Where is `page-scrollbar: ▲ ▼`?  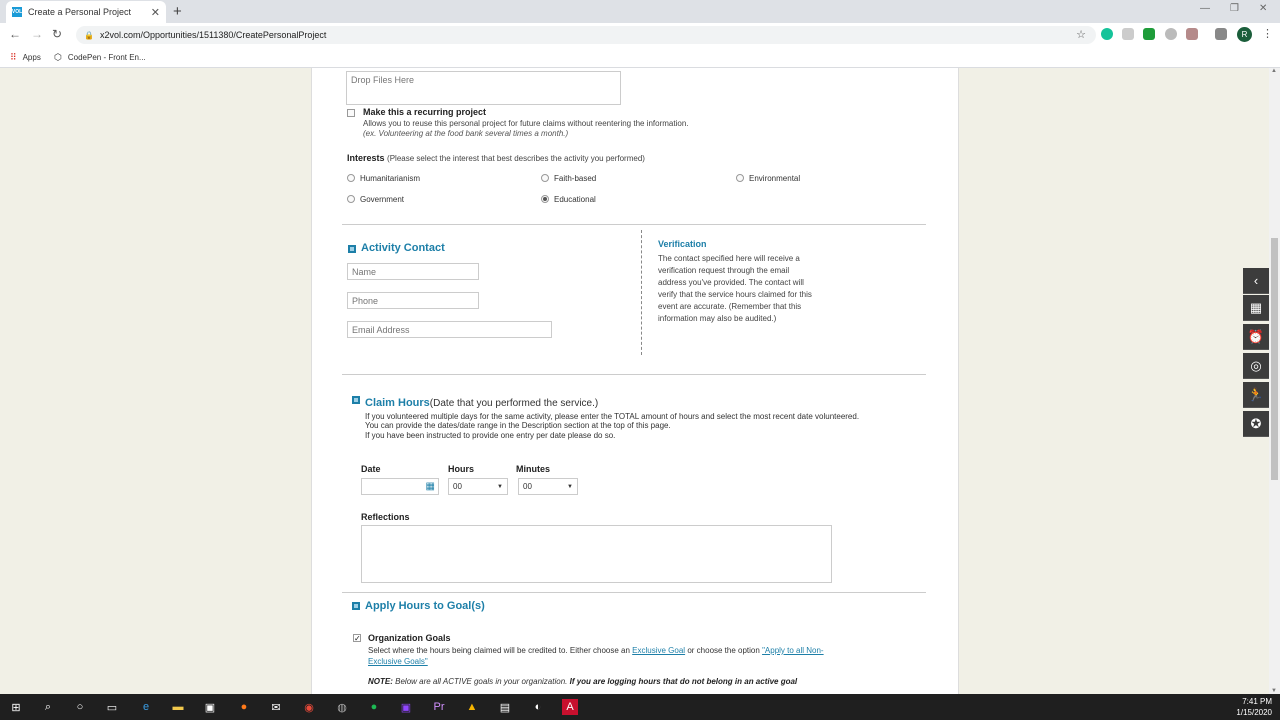 page-scrollbar: ▲ ▼ is located at coordinates (1274, 381).